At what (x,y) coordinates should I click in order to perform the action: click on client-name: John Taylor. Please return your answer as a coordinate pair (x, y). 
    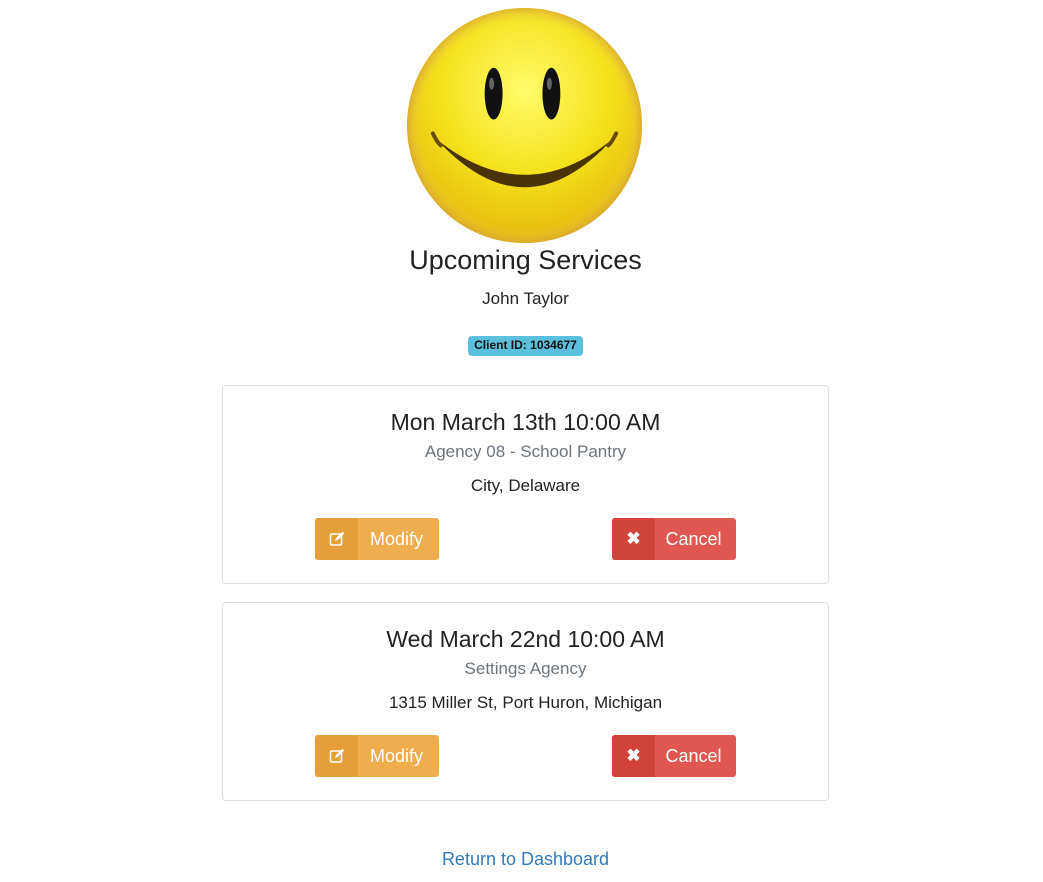
    Looking at the image, I should click on (525, 298).